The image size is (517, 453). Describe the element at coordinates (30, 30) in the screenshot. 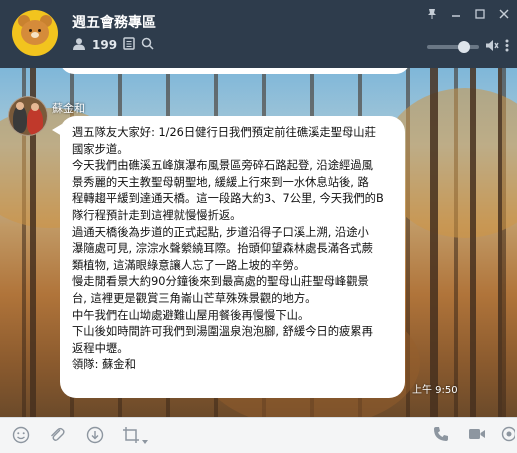

I see `bear-eye-left` at that location.